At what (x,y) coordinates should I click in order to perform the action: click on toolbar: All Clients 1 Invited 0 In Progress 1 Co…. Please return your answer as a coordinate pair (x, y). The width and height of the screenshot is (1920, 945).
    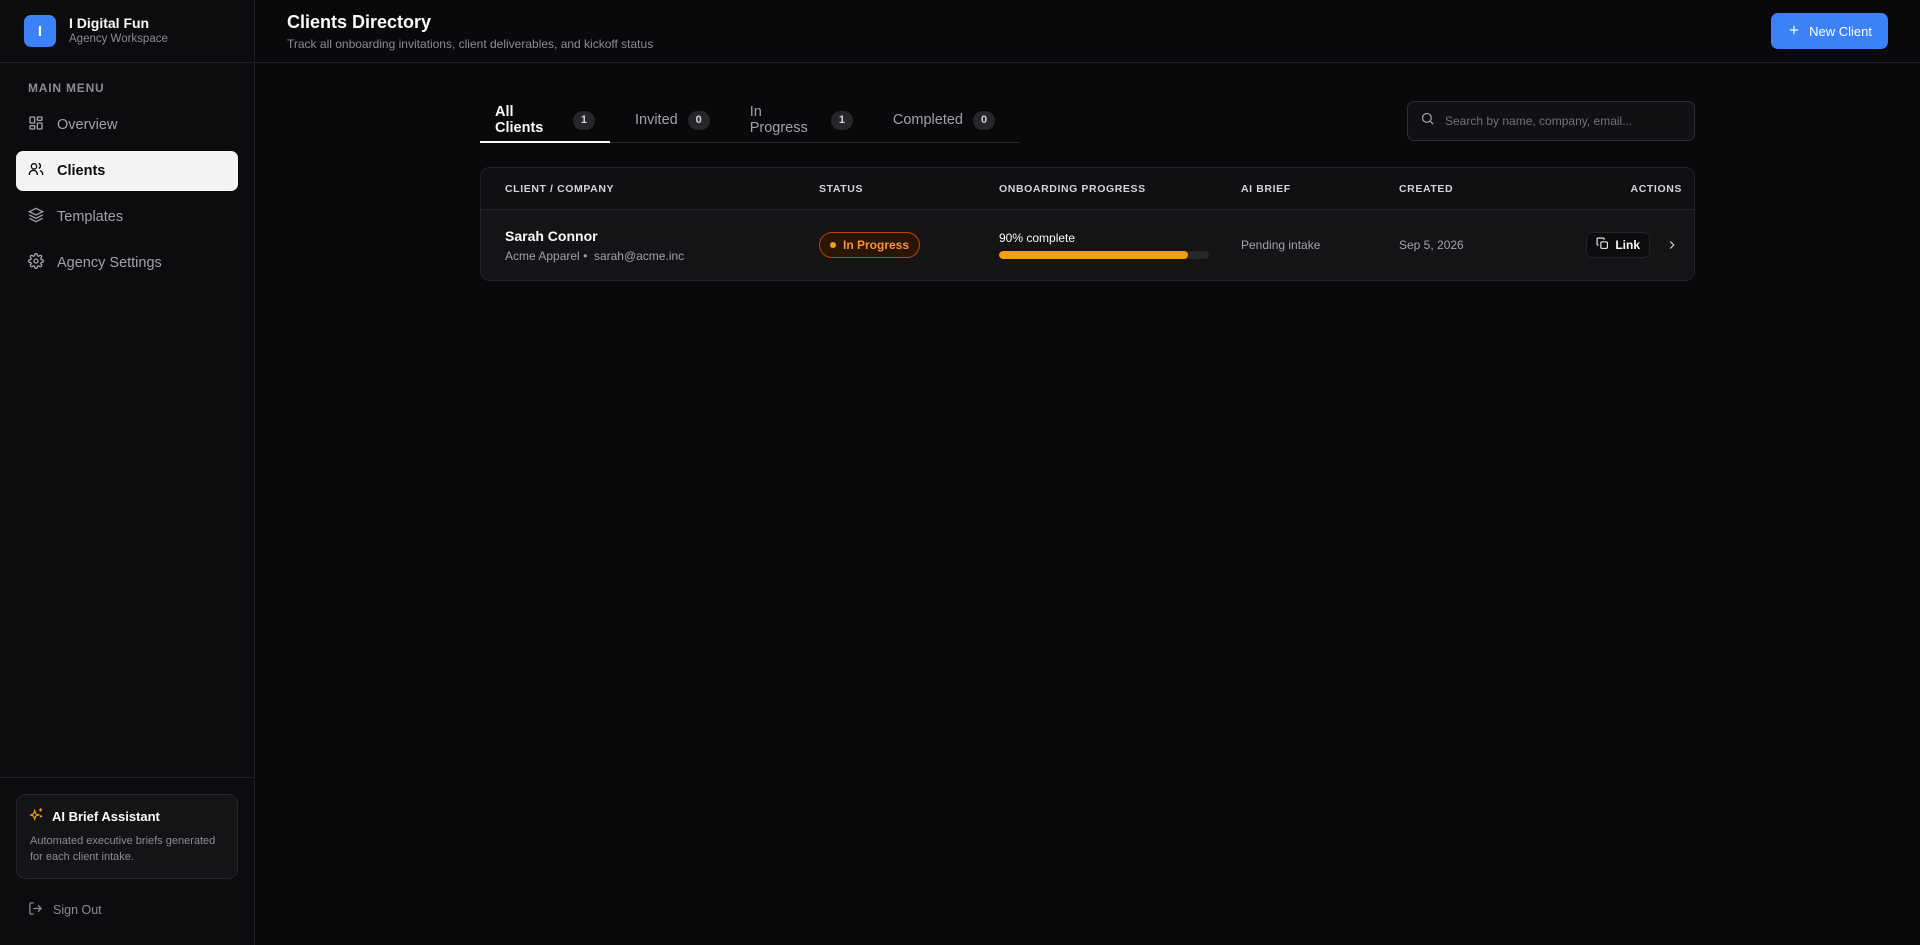
    Looking at the image, I should click on (1087, 121).